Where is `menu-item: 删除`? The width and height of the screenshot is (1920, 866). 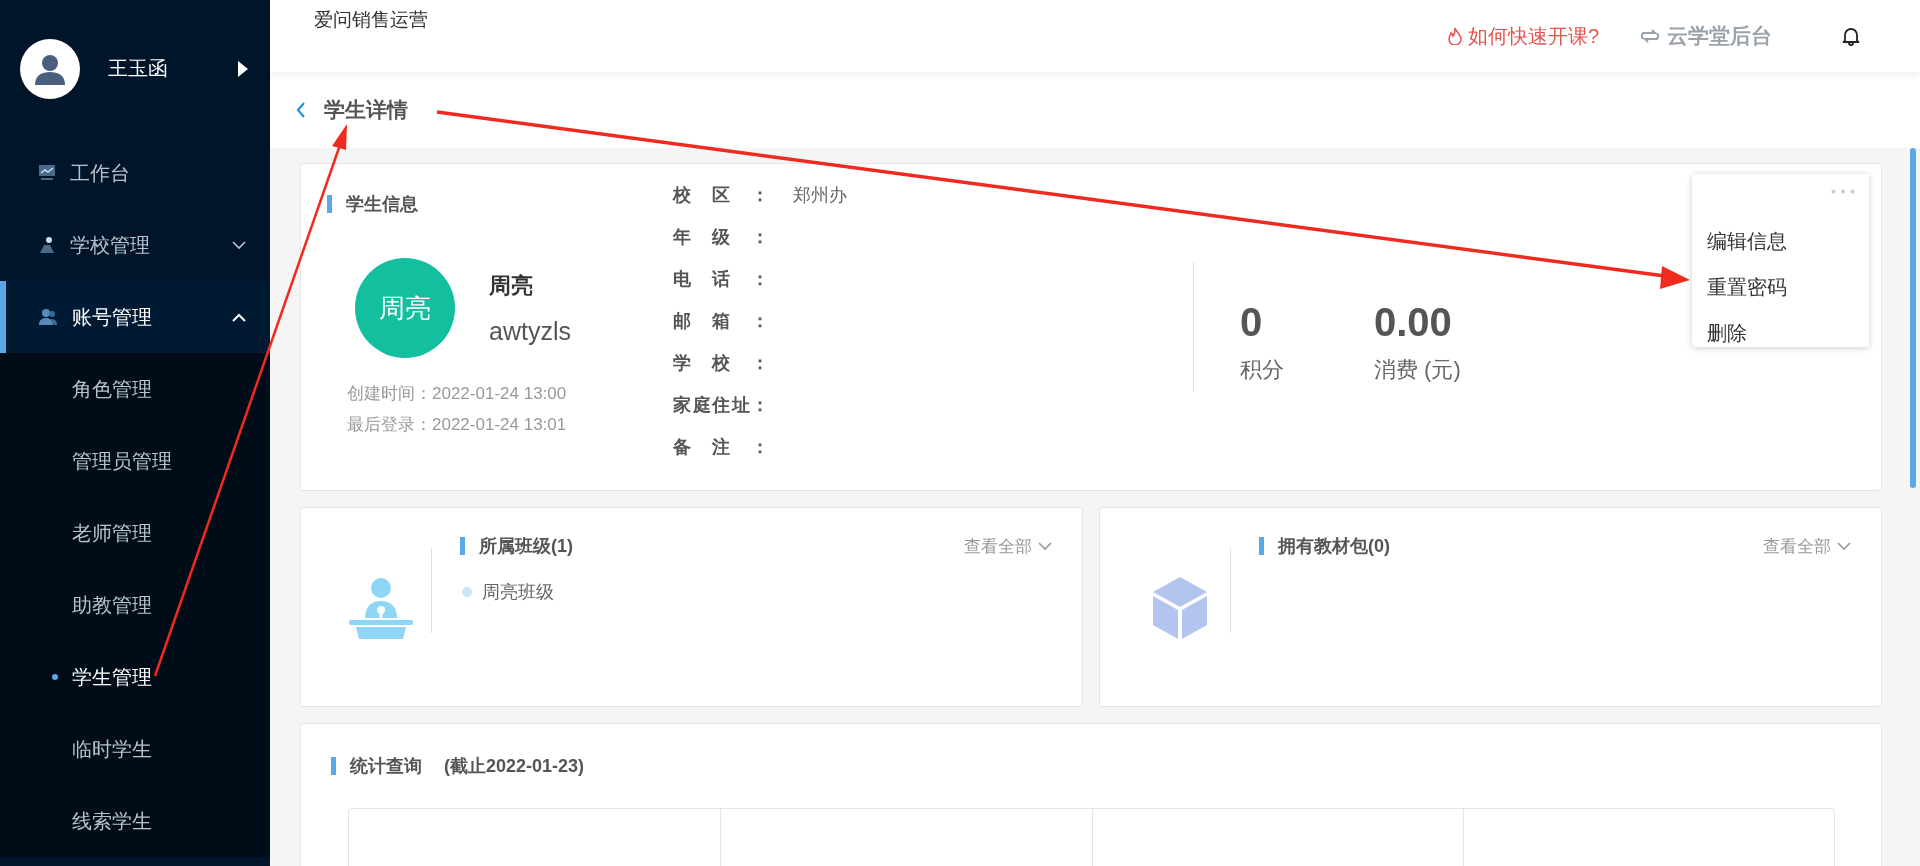
menu-item: 删除 is located at coordinates (1780, 333).